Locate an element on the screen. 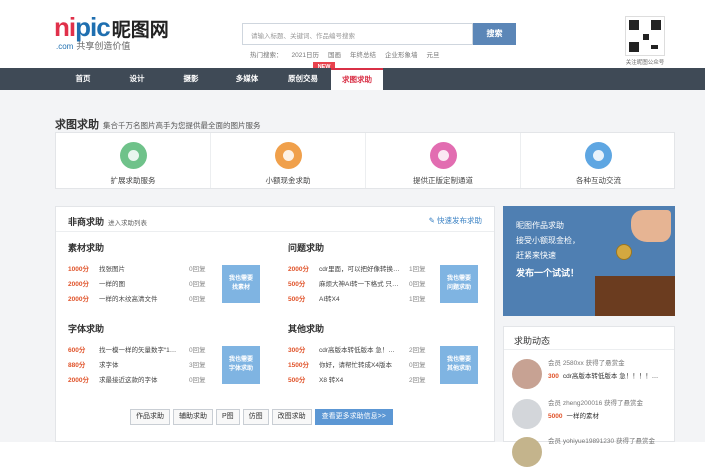  qr-code: 关注昵图公众号 is located at coordinates (645, 45).